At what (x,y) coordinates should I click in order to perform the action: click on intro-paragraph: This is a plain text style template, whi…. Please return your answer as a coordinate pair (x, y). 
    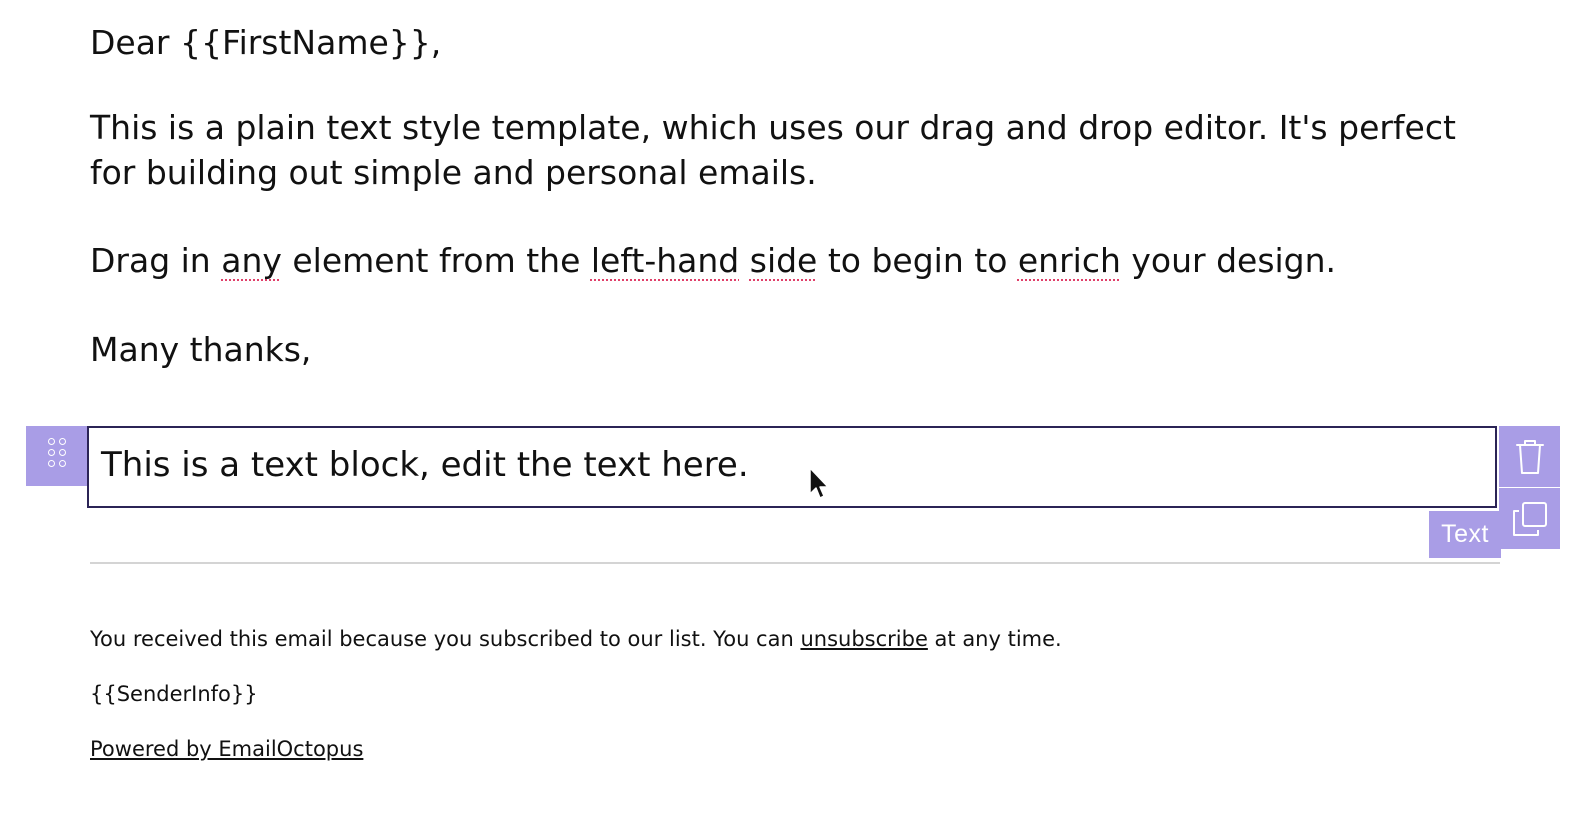
    Looking at the image, I should click on (800, 150).